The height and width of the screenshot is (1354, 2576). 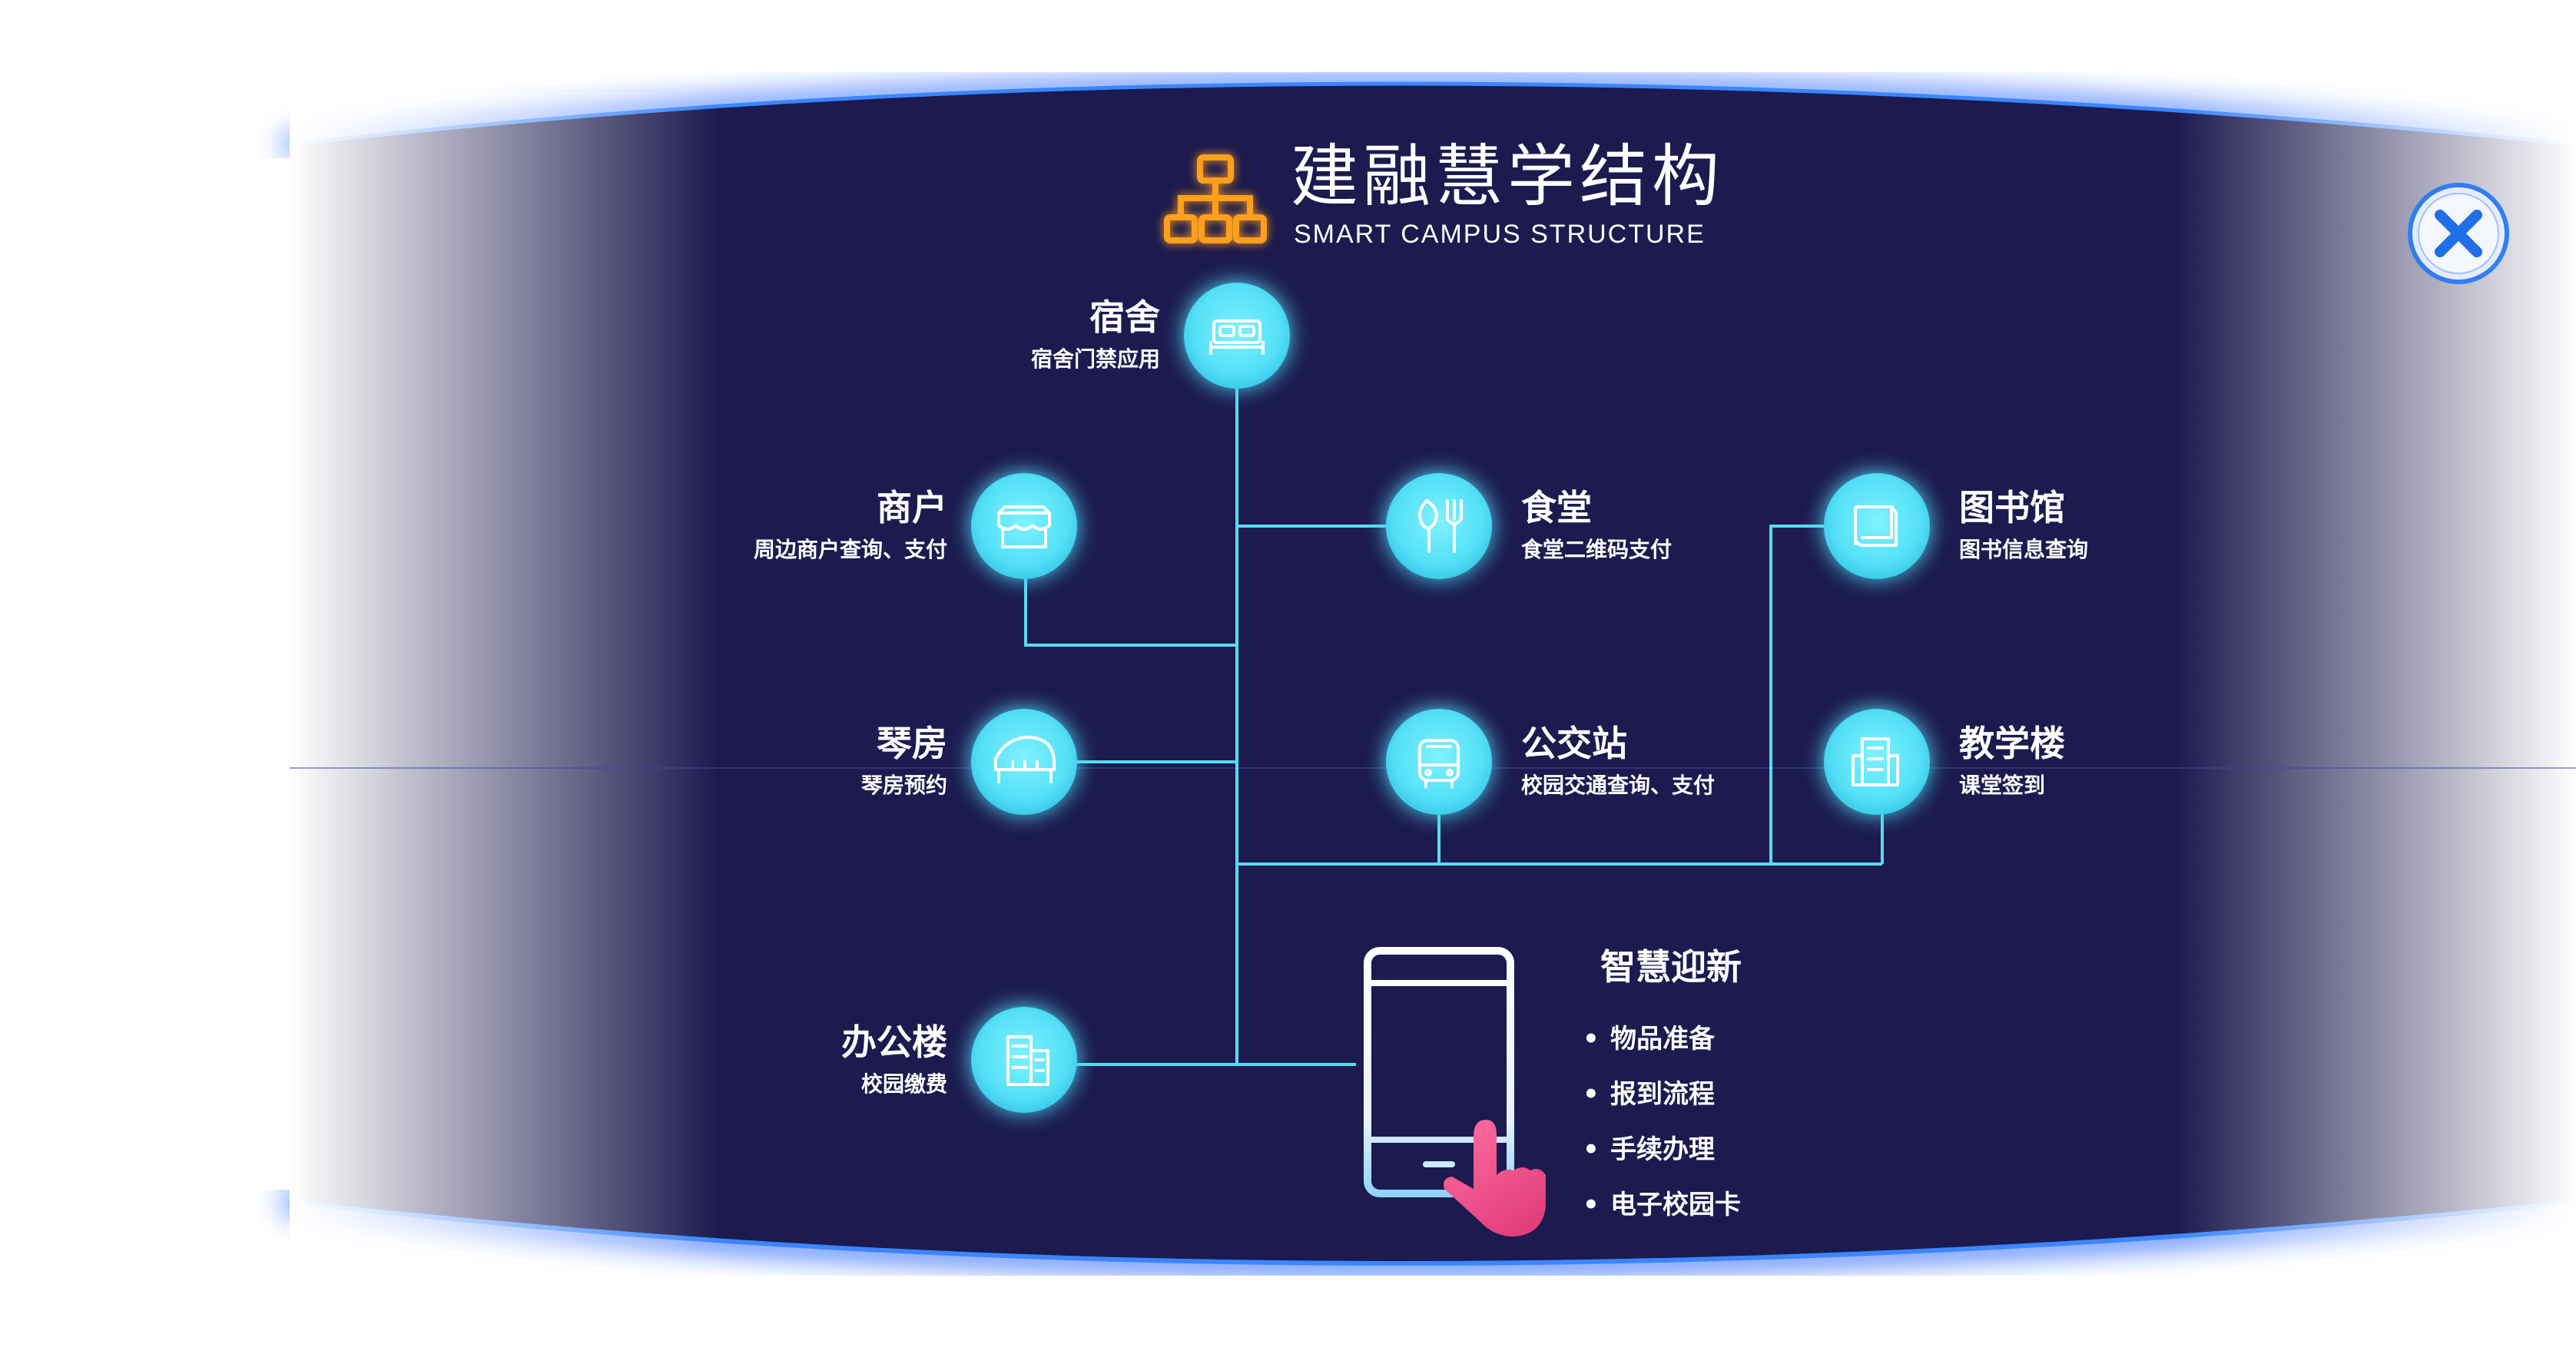 I want to click on panel-right-fade, so click(x=2375, y=691).